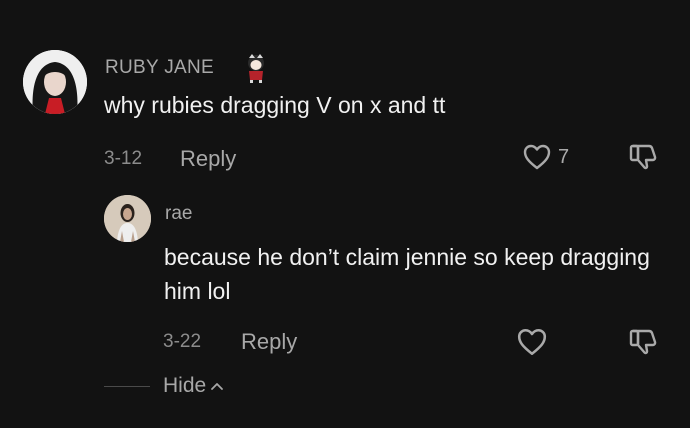 The width and height of the screenshot is (690, 428). I want to click on hide-replies-button: Hide, so click(193, 386).